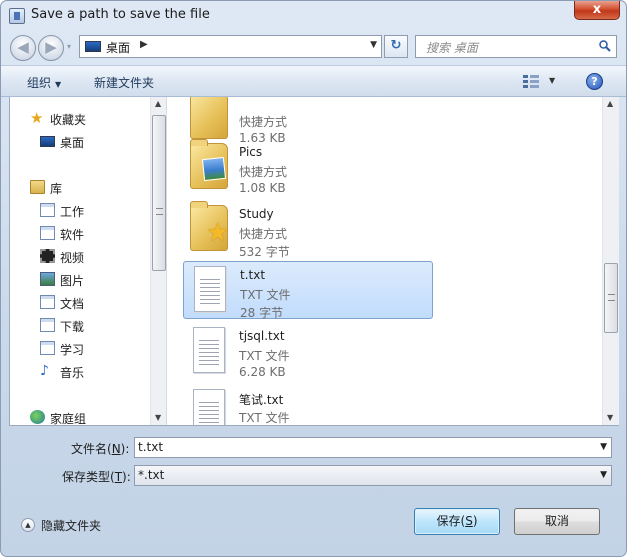  Describe the element at coordinates (261, 400) in the screenshot. I see `file-name: 笔试.txt` at that location.